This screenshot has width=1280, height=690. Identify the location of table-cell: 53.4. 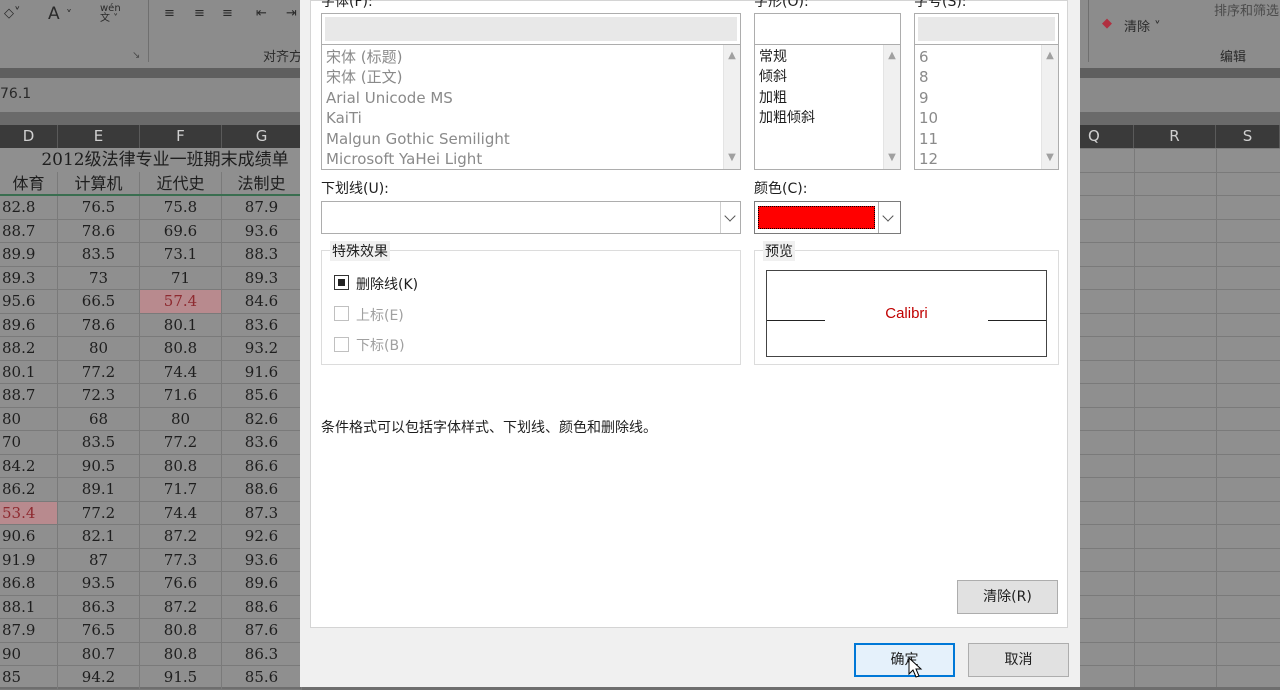
(29, 513).